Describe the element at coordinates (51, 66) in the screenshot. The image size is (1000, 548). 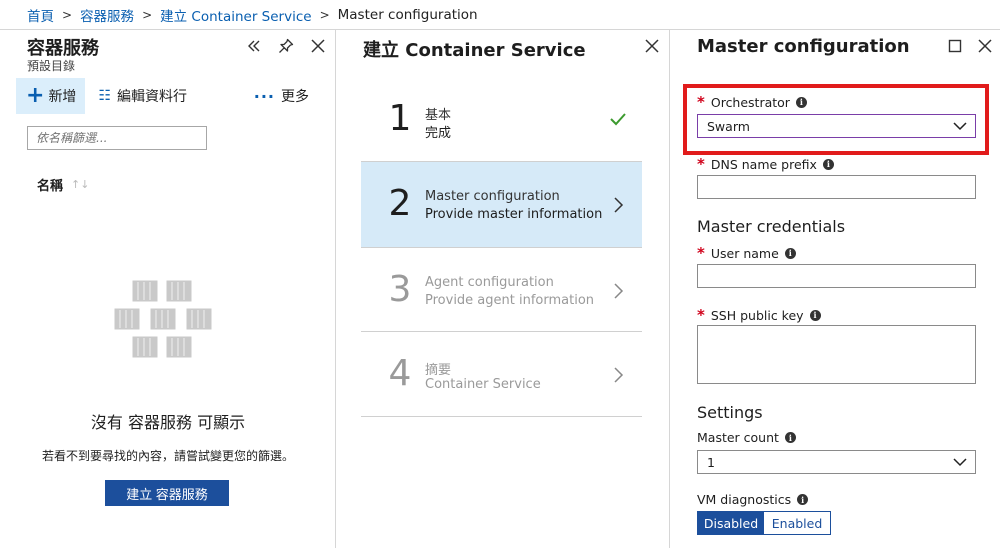
I see `blade-subtitle: 預設目錄` at that location.